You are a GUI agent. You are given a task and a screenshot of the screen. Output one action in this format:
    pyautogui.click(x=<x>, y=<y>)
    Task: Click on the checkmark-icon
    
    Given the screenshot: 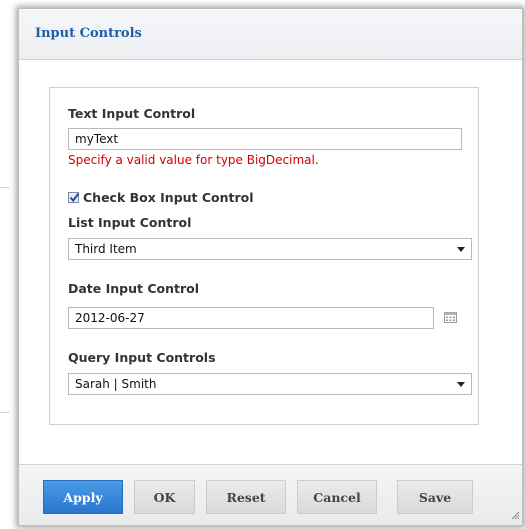 What is the action you would take?
    pyautogui.click(x=74, y=197)
    